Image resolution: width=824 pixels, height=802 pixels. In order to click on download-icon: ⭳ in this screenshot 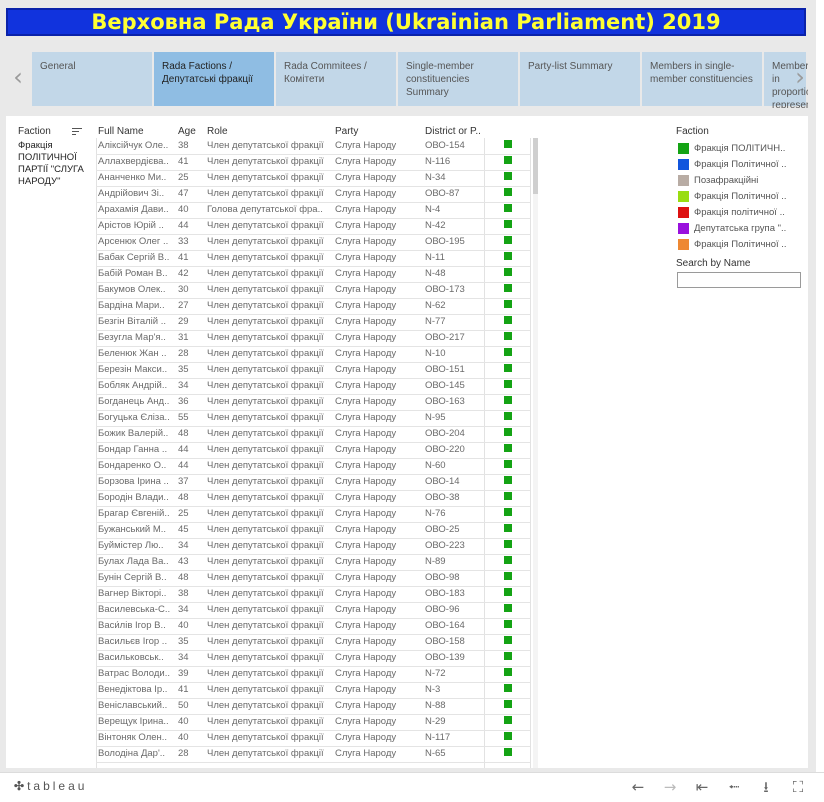, I will do `click(766, 787)`.